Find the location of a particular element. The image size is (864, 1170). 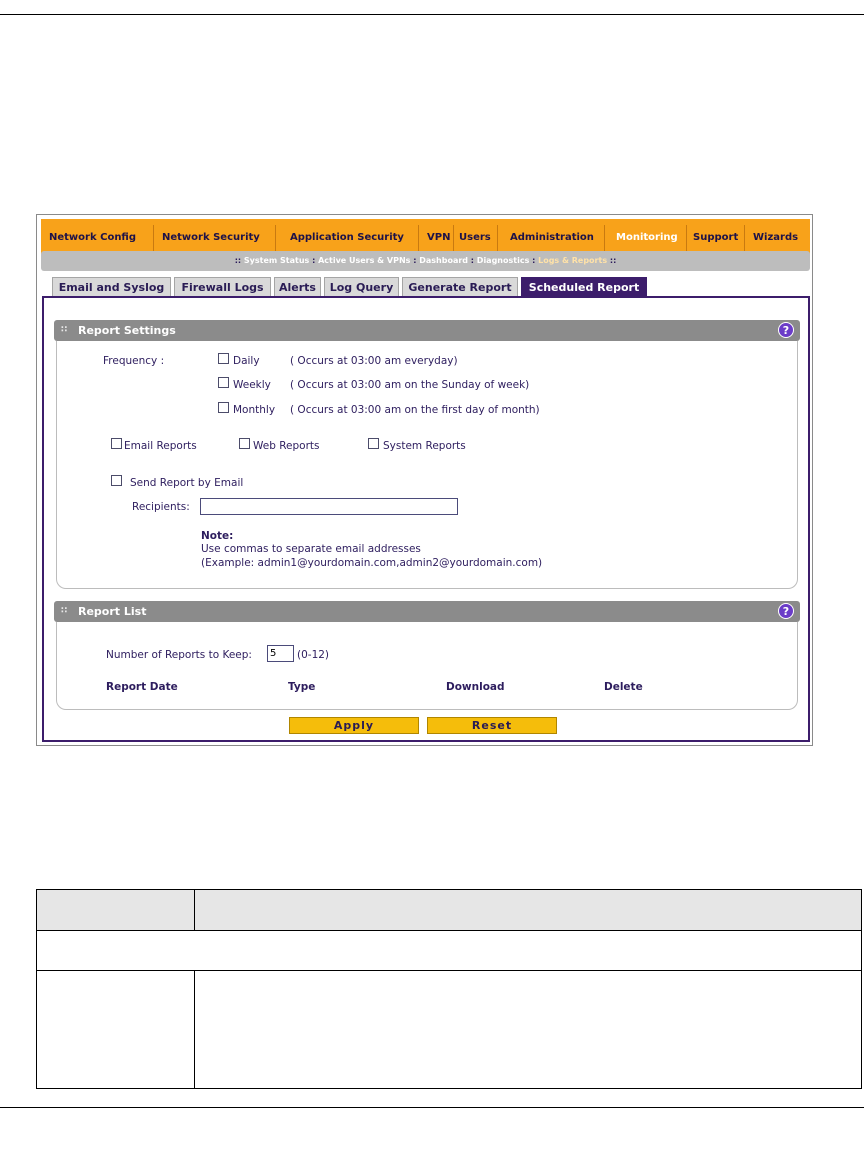

web-reports-label: Web Reports is located at coordinates (286, 446).